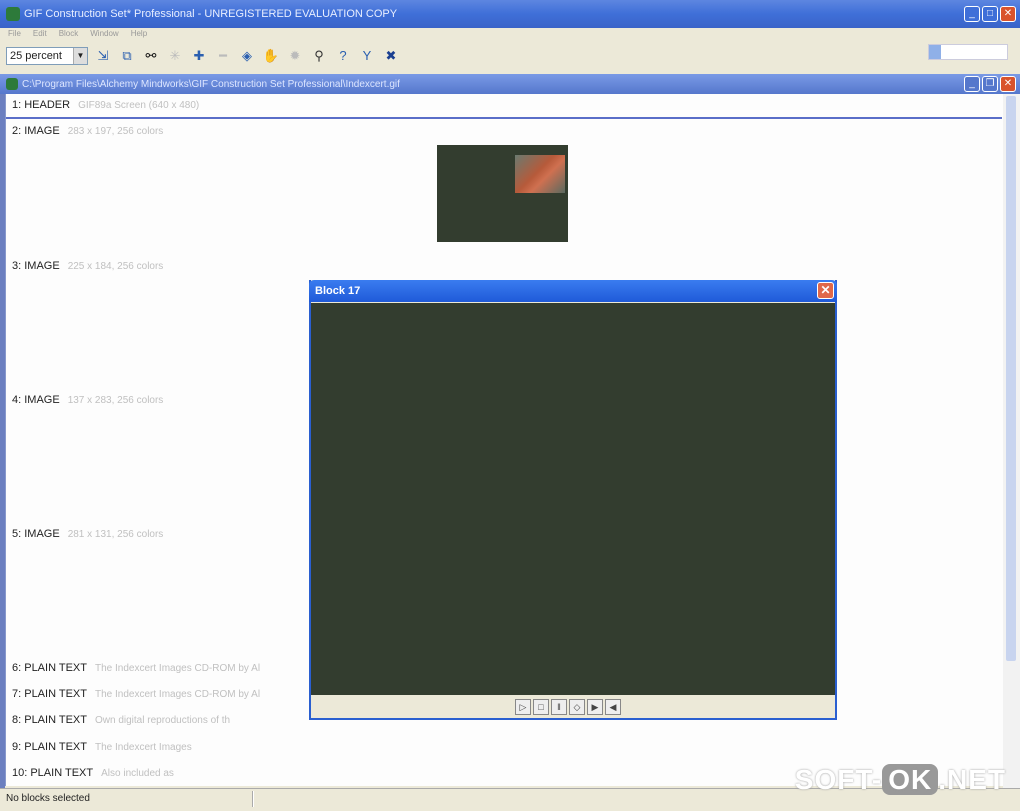 The image size is (1020, 811). Describe the element at coordinates (115, 400) in the screenshot. I see `block-detail: 137 x 283, 256 colors` at that location.